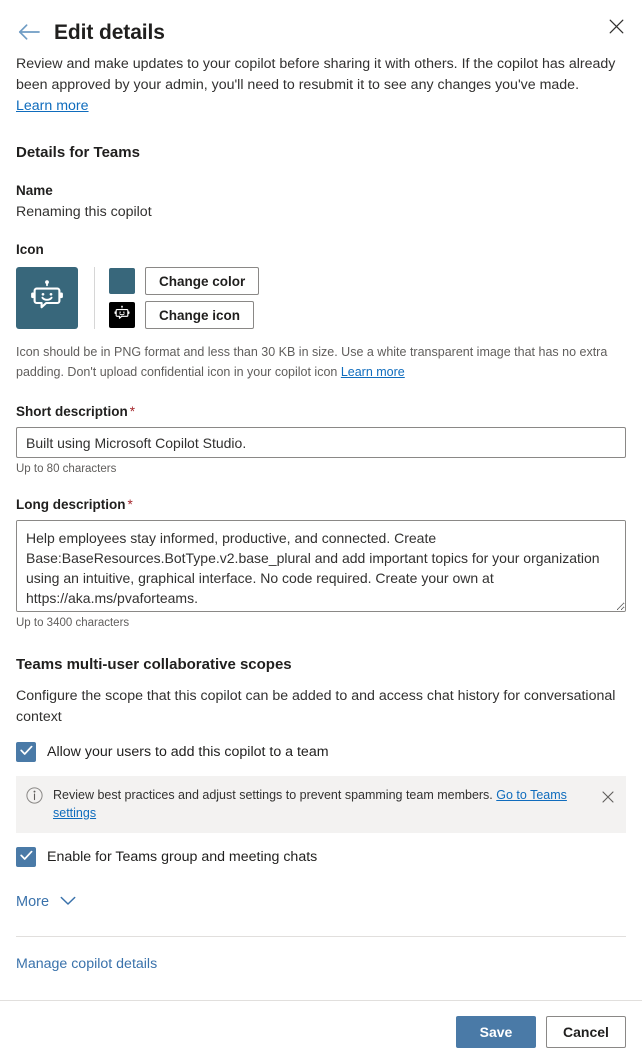 This screenshot has width=642, height=1063. Describe the element at coordinates (52, 106) in the screenshot. I see `intro-learn-more-link: Learn more` at that location.